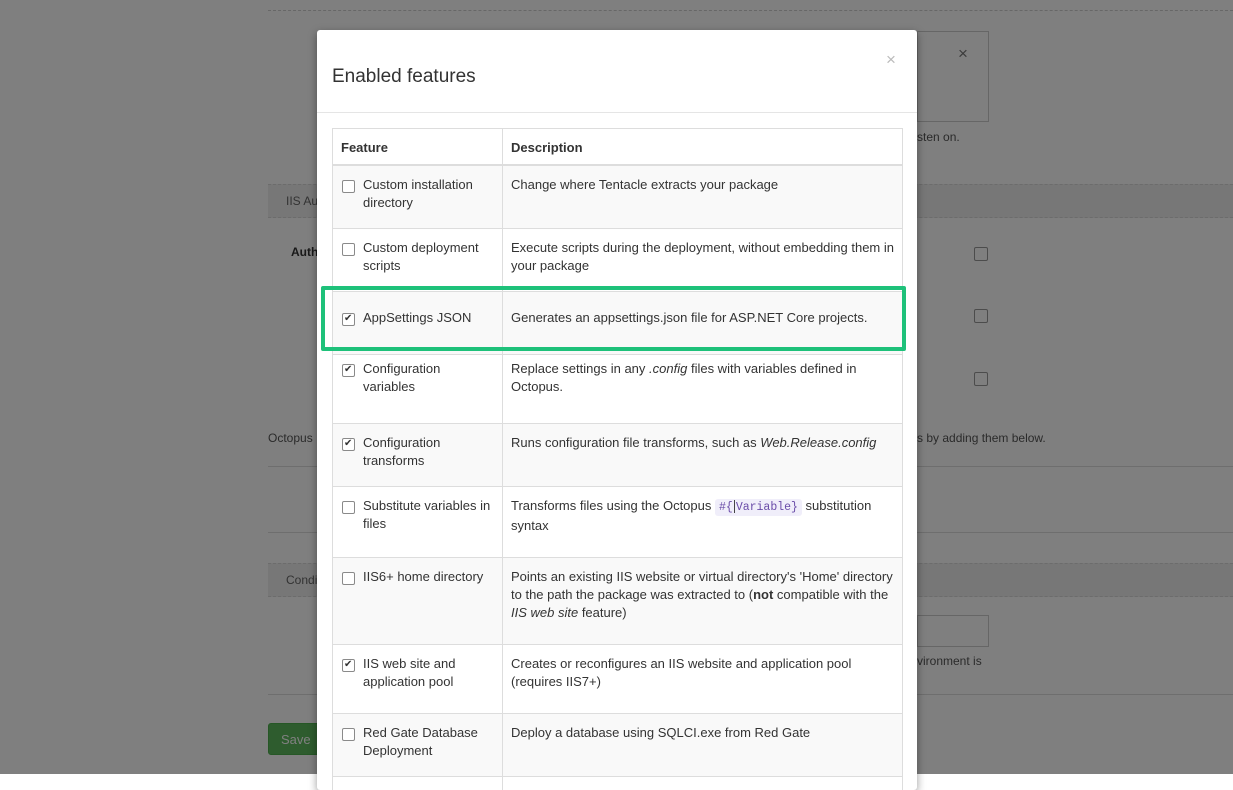 This screenshot has width=1233, height=790. Describe the element at coordinates (421, 256) in the screenshot. I see `feature-label: Custom deployment scripts` at that location.